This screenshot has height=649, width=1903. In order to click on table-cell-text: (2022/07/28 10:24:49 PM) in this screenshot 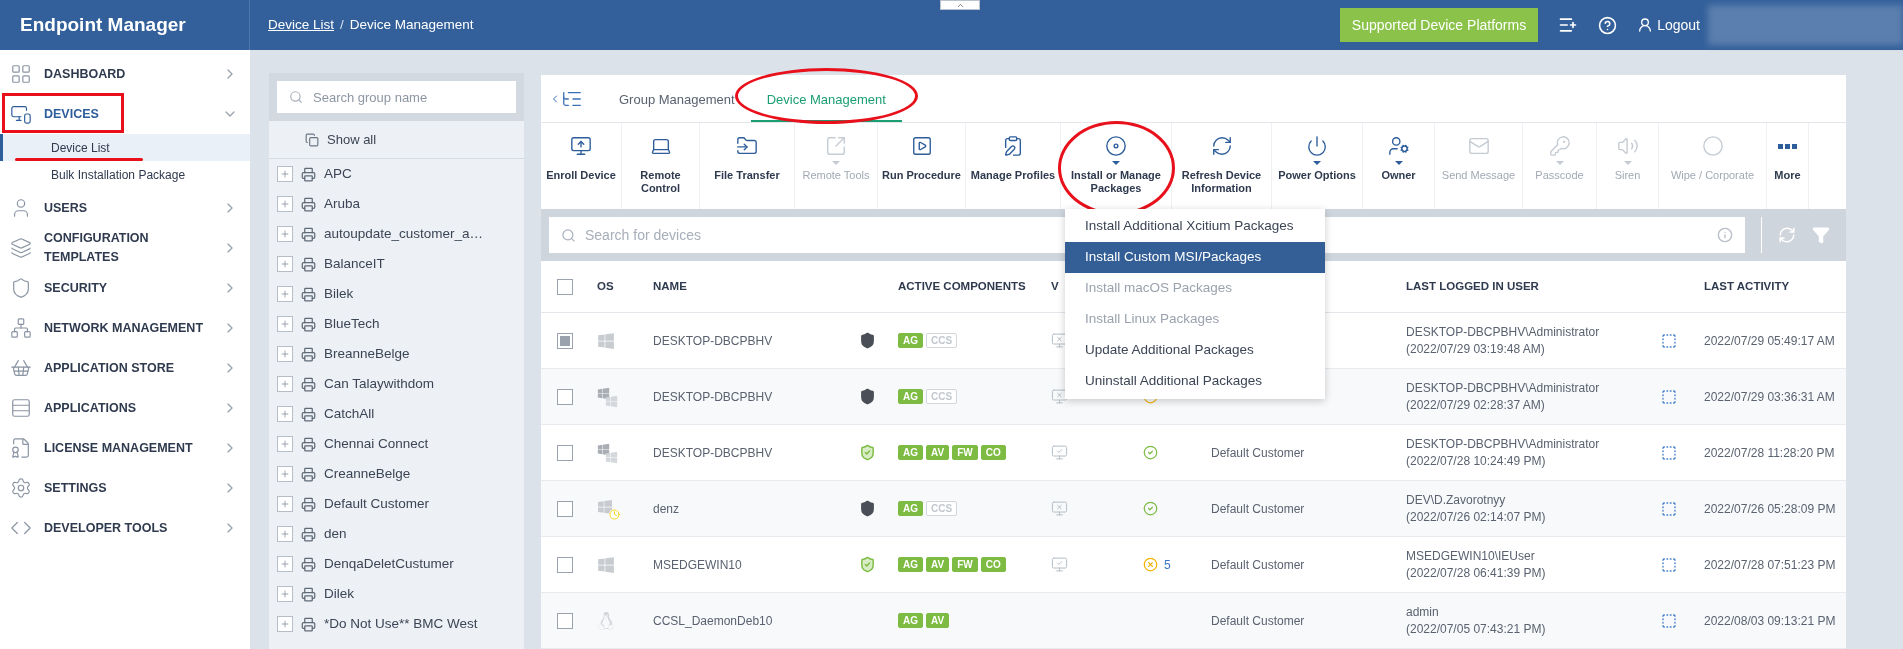, I will do `click(1476, 461)`.